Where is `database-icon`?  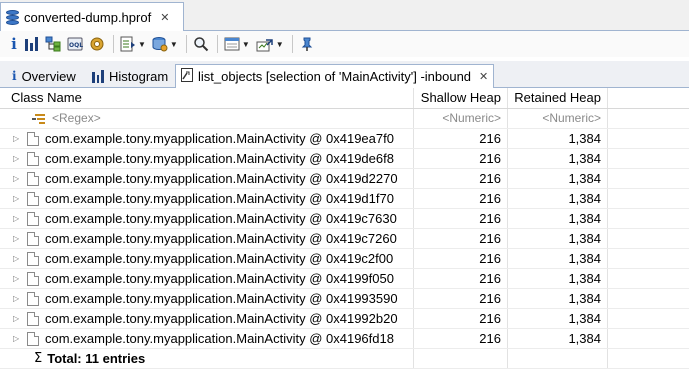
database-icon is located at coordinates (12, 17).